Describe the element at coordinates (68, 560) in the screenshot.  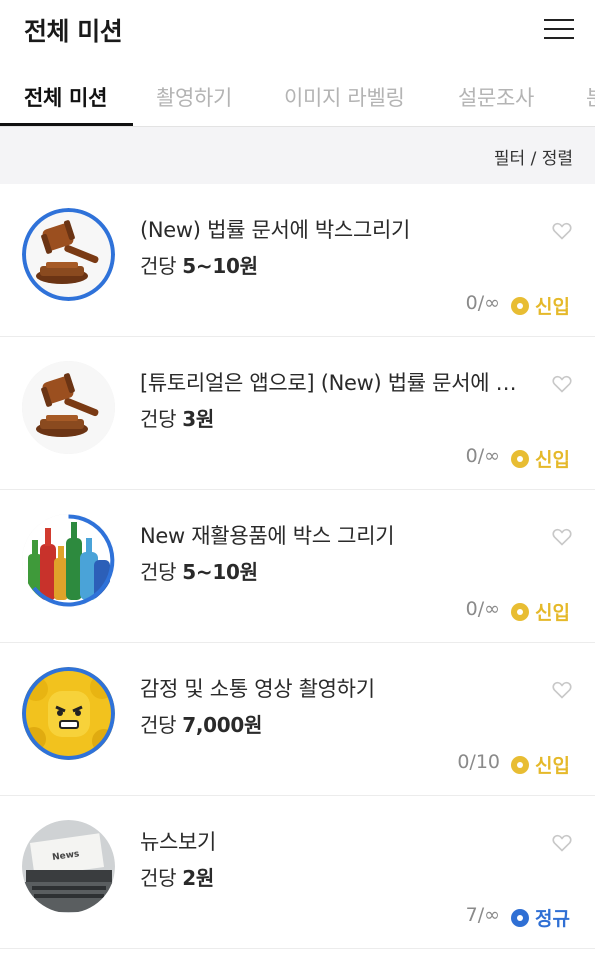
I see `bottles-icon` at that location.